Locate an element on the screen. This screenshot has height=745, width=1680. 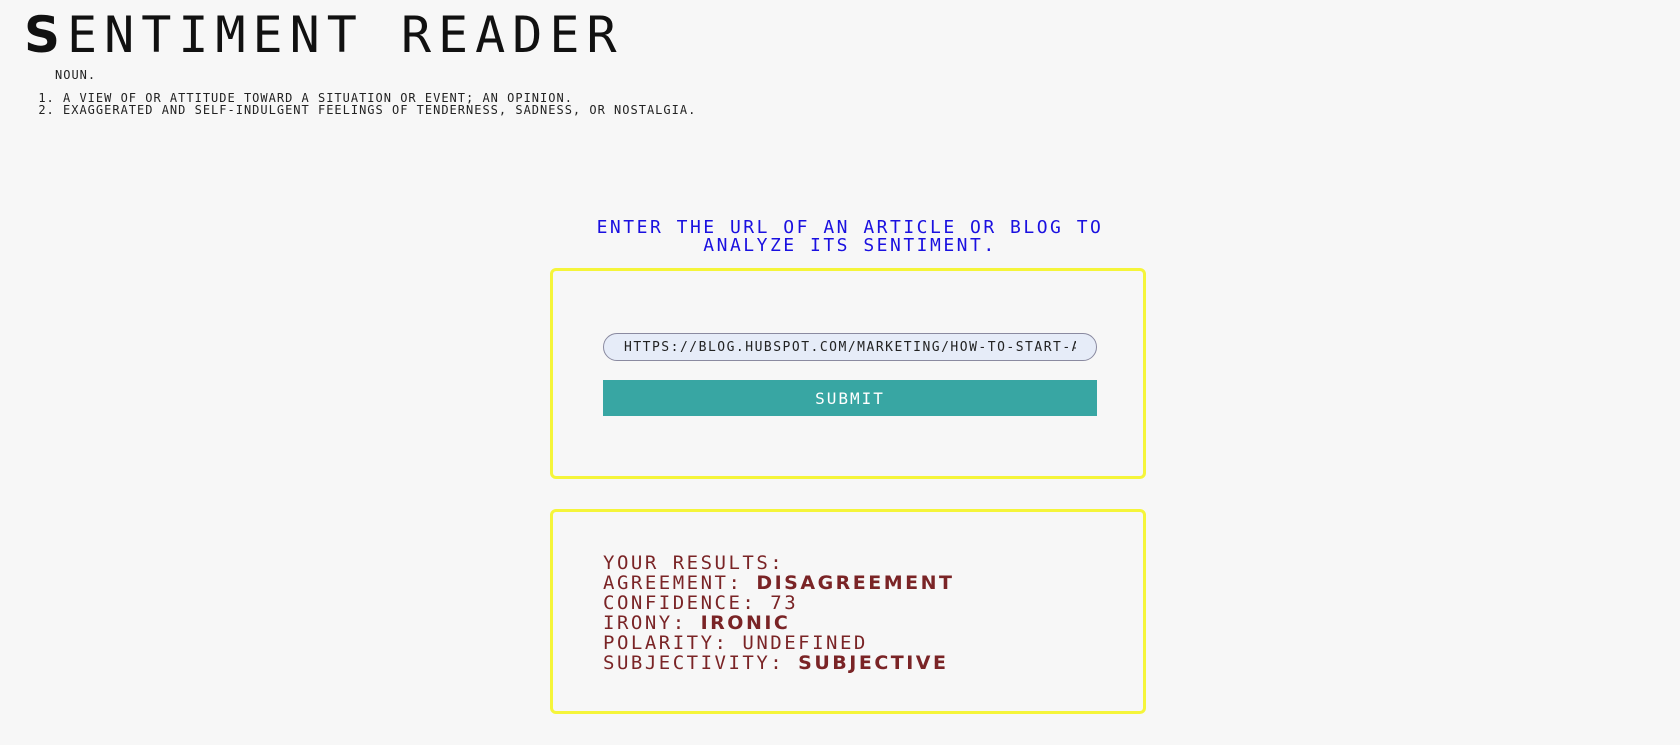
part-of-speech: NOUN. is located at coordinates (76, 75).